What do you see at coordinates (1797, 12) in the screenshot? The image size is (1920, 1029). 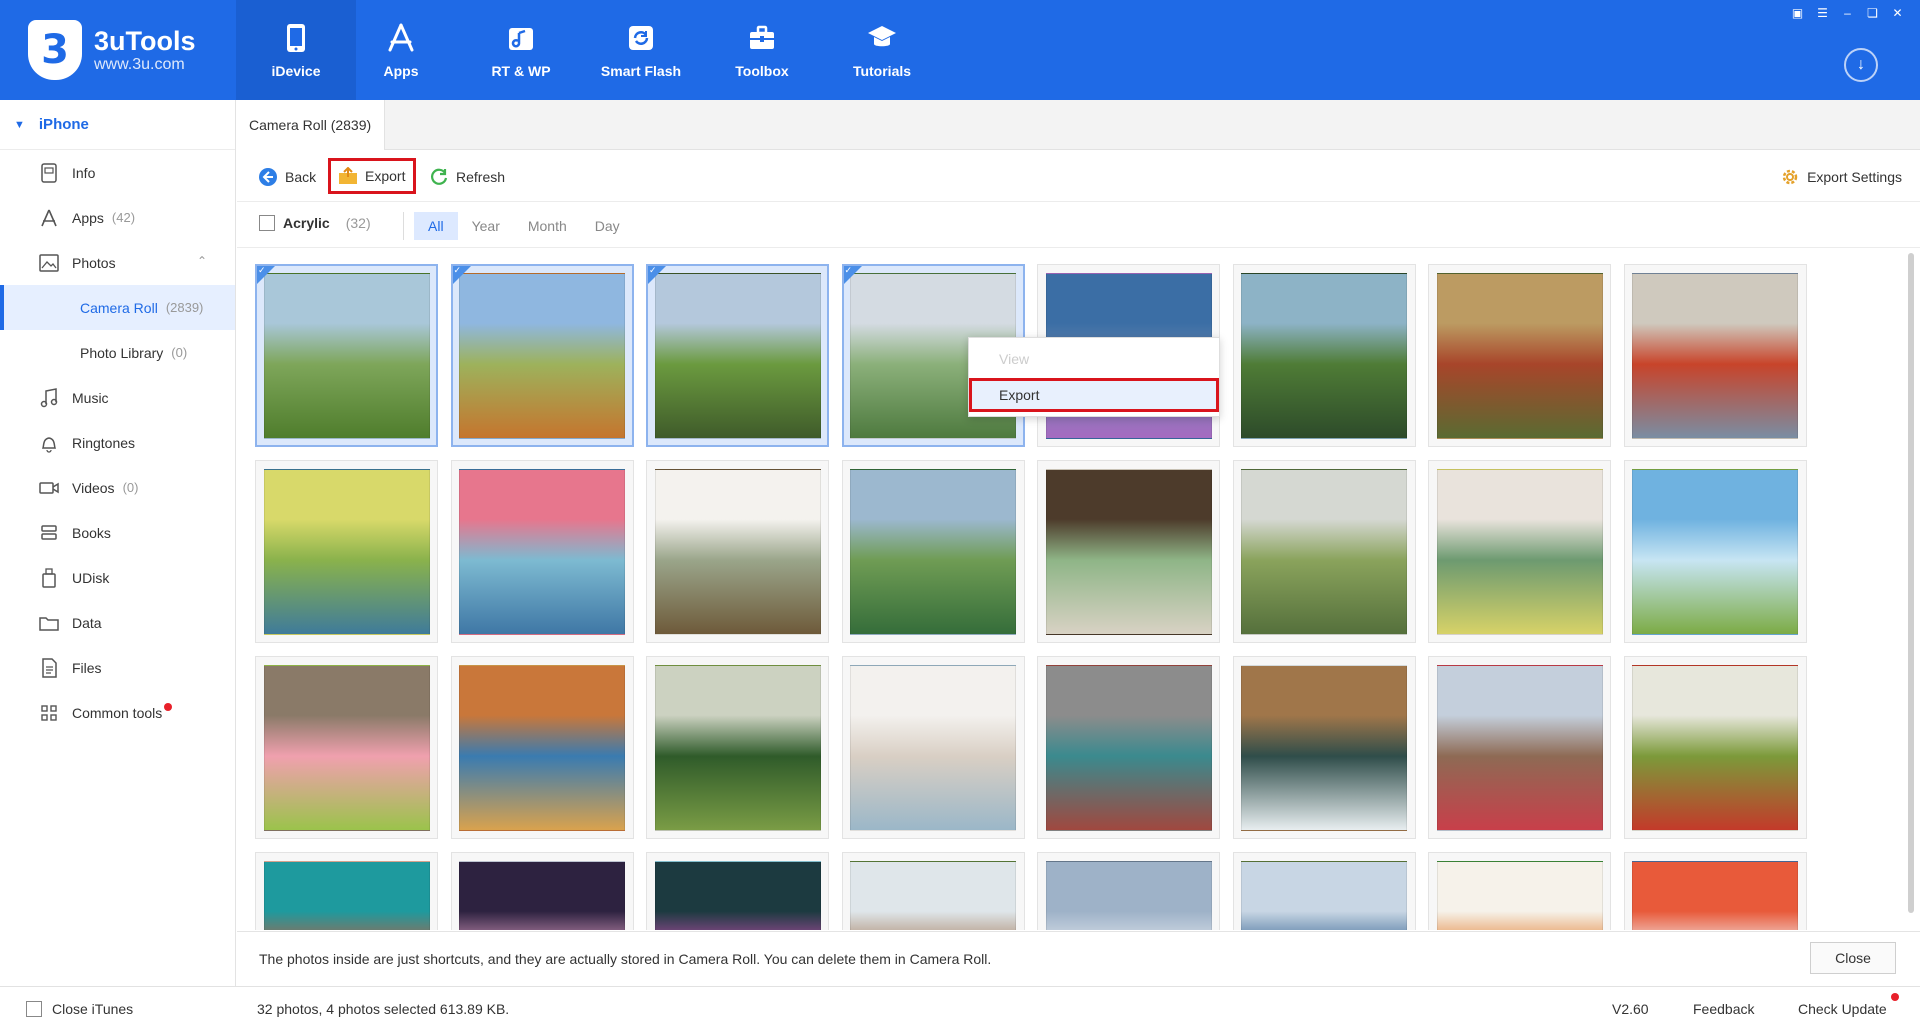 I see `shirt-icon: ▣` at bounding box center [1797, 12].